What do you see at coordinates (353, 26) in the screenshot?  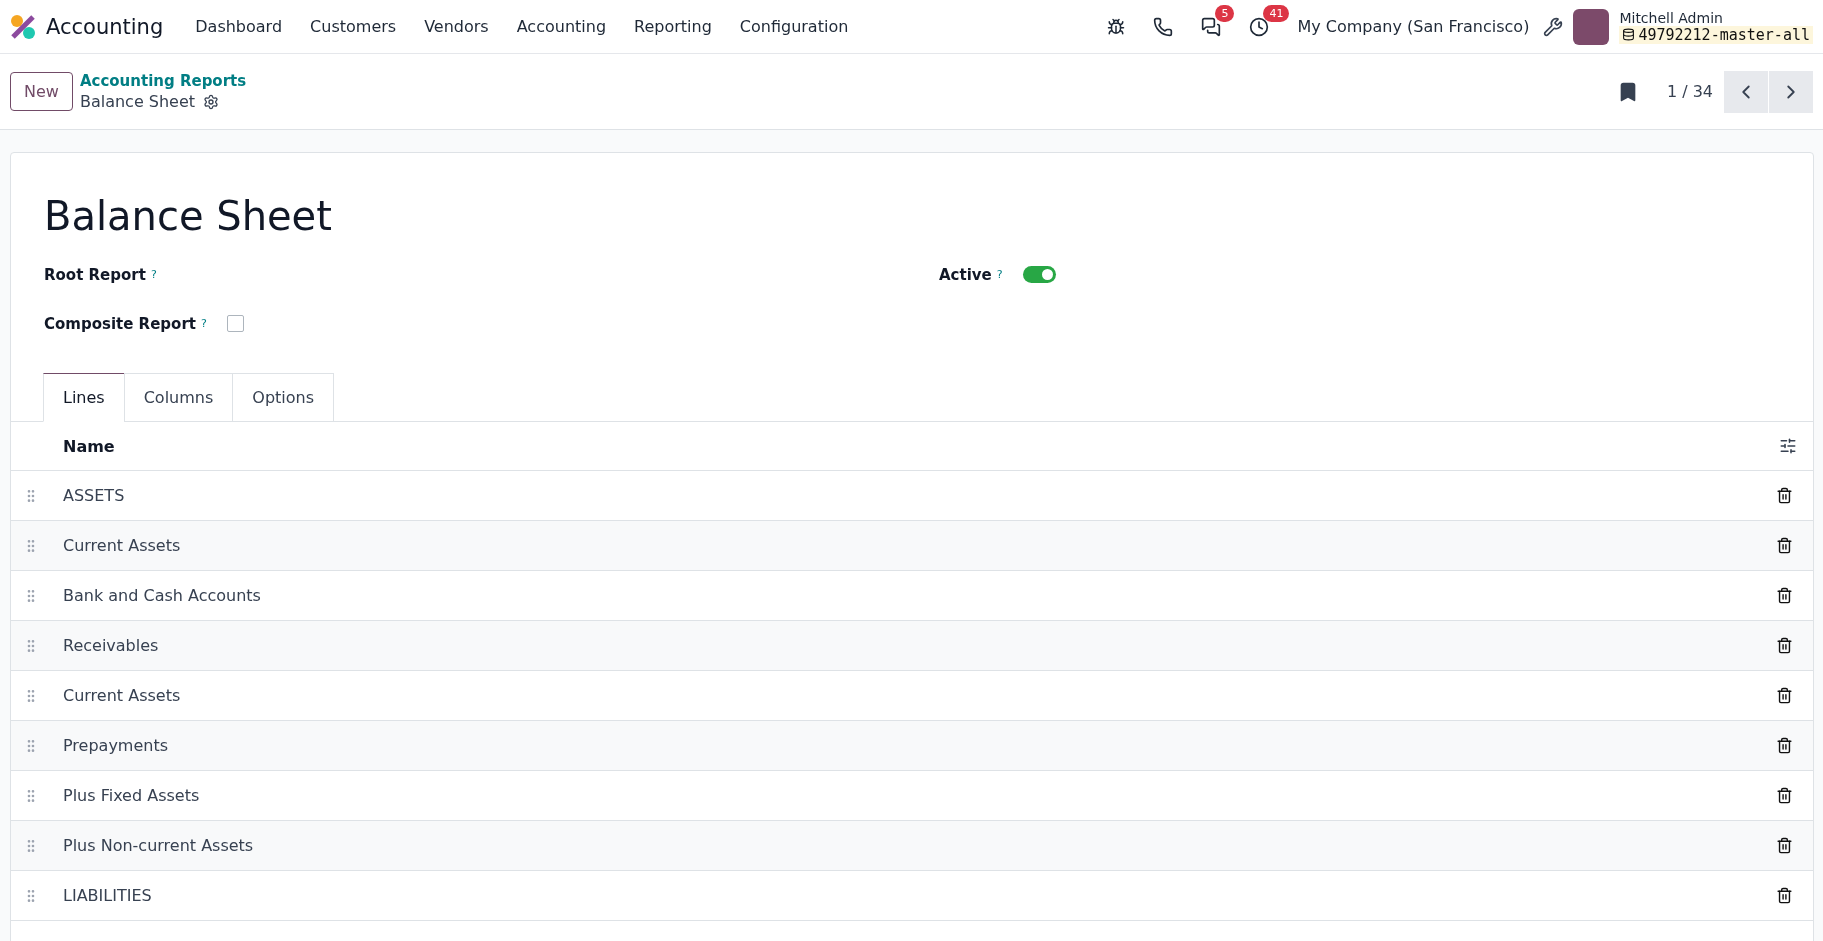 I see `menu-item: Customers` at bounding box center [353, 26].